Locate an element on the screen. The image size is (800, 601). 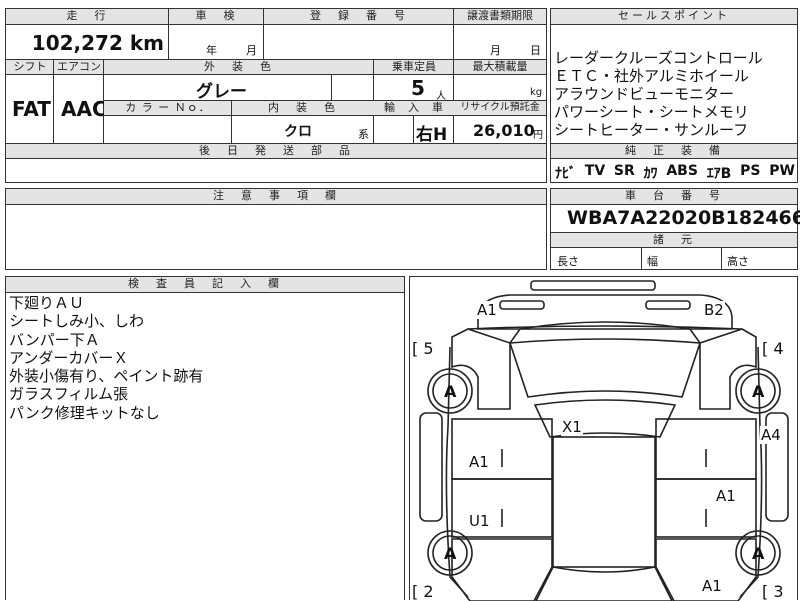
mileage-value: 102,272 km is located at coordinates (97, 43).